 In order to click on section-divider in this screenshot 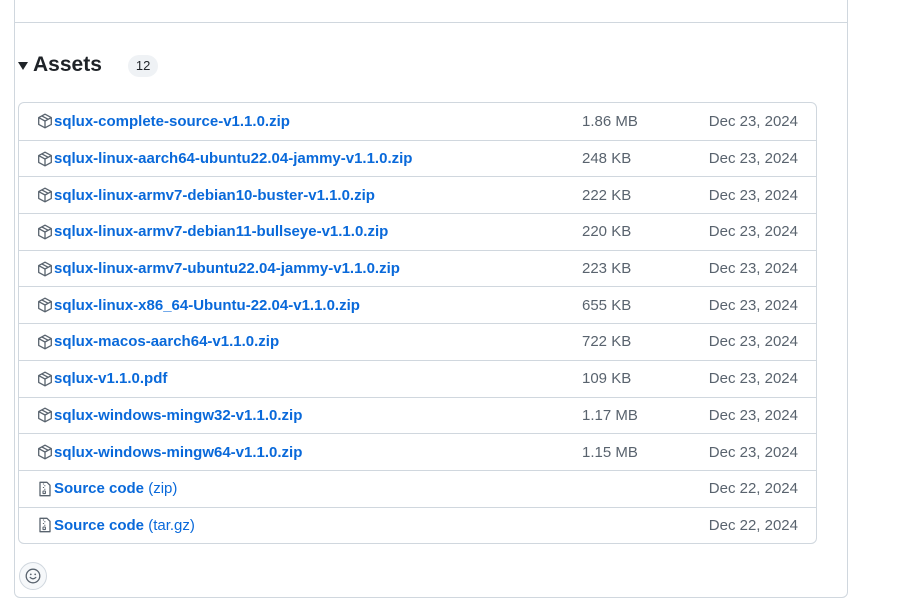, I will do `click(431, 22)`.